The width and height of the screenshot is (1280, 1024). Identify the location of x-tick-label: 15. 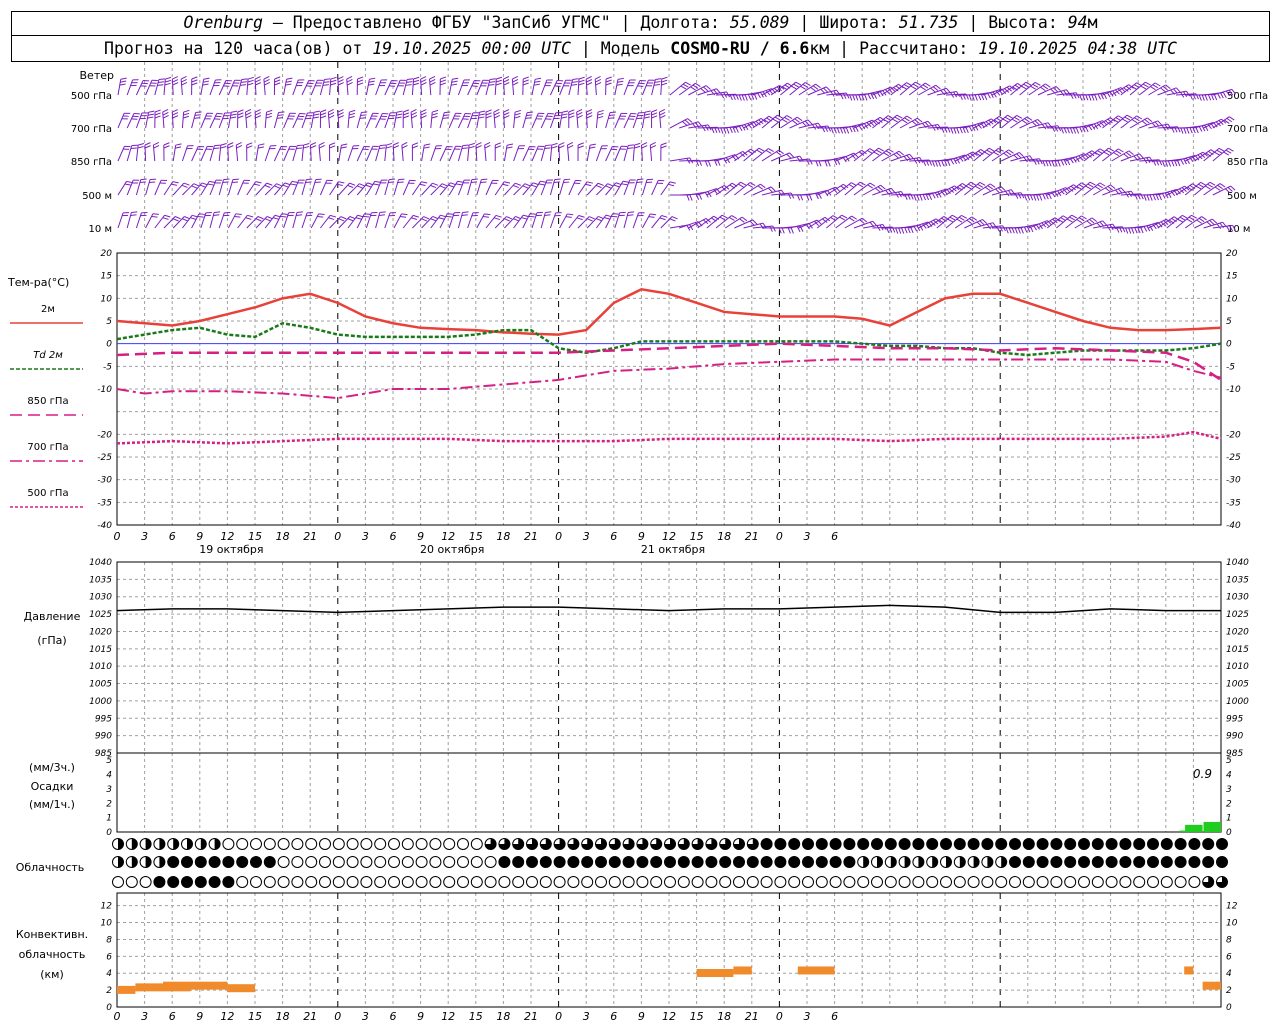
(476, 536).